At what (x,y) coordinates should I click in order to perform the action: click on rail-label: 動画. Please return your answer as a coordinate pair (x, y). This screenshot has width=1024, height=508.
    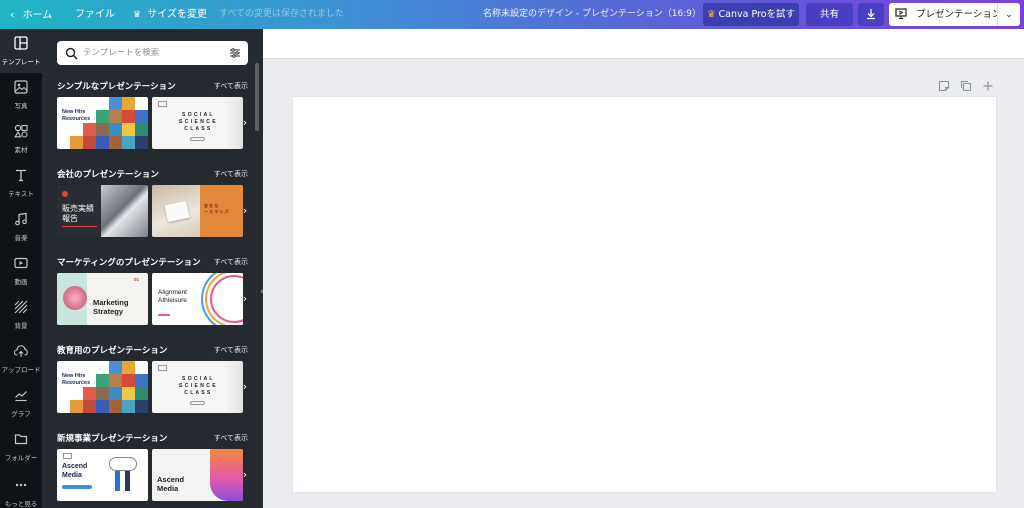
    Looking at the image, I should click on (21, 282).